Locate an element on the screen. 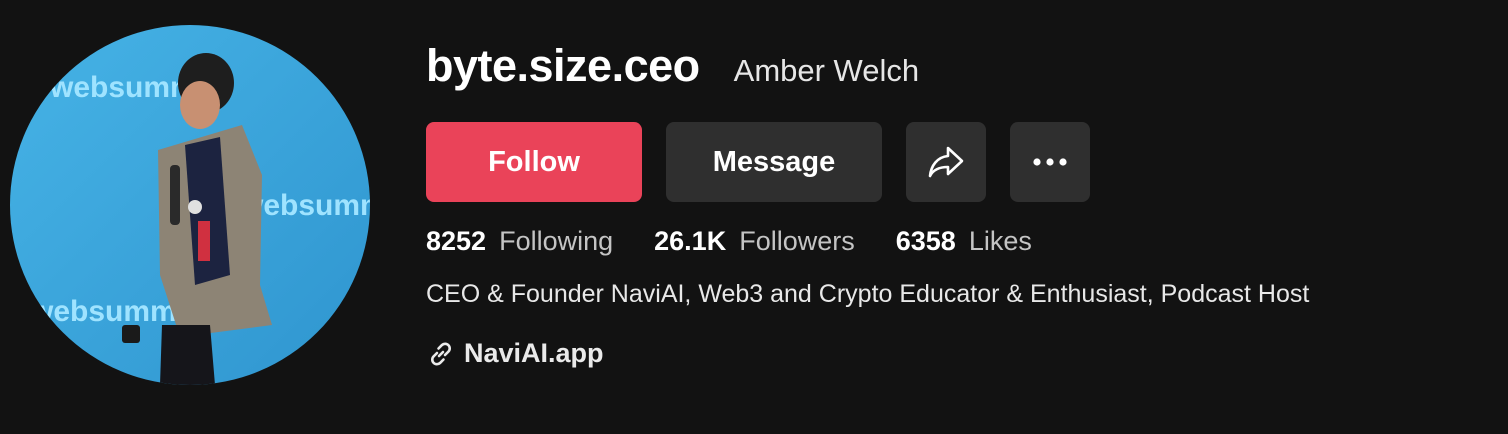 This screenshot has height=434, width=1508. stat-likes: 6358 Likes is located at coordinates (964, 241).